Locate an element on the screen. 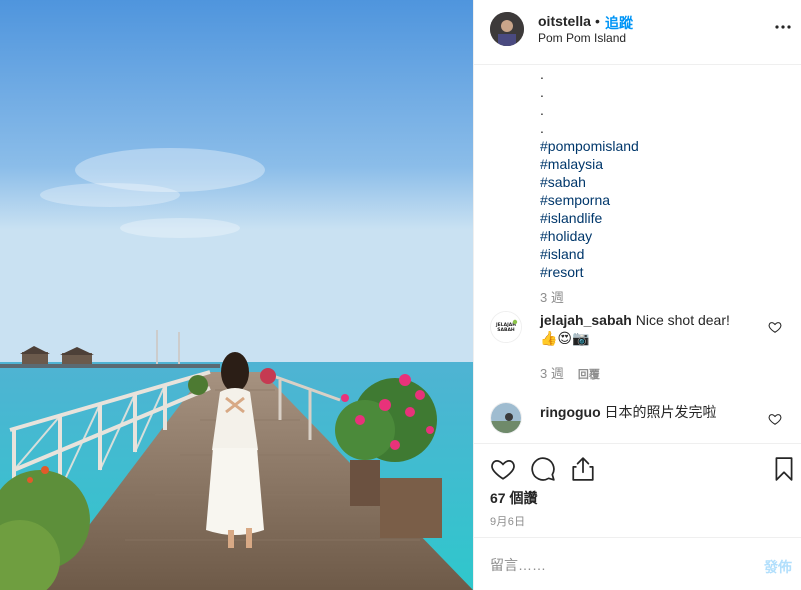 Image resolution: width=801 pixels, height=590 pixels. author-avatar is located at coordinates (507, 29).